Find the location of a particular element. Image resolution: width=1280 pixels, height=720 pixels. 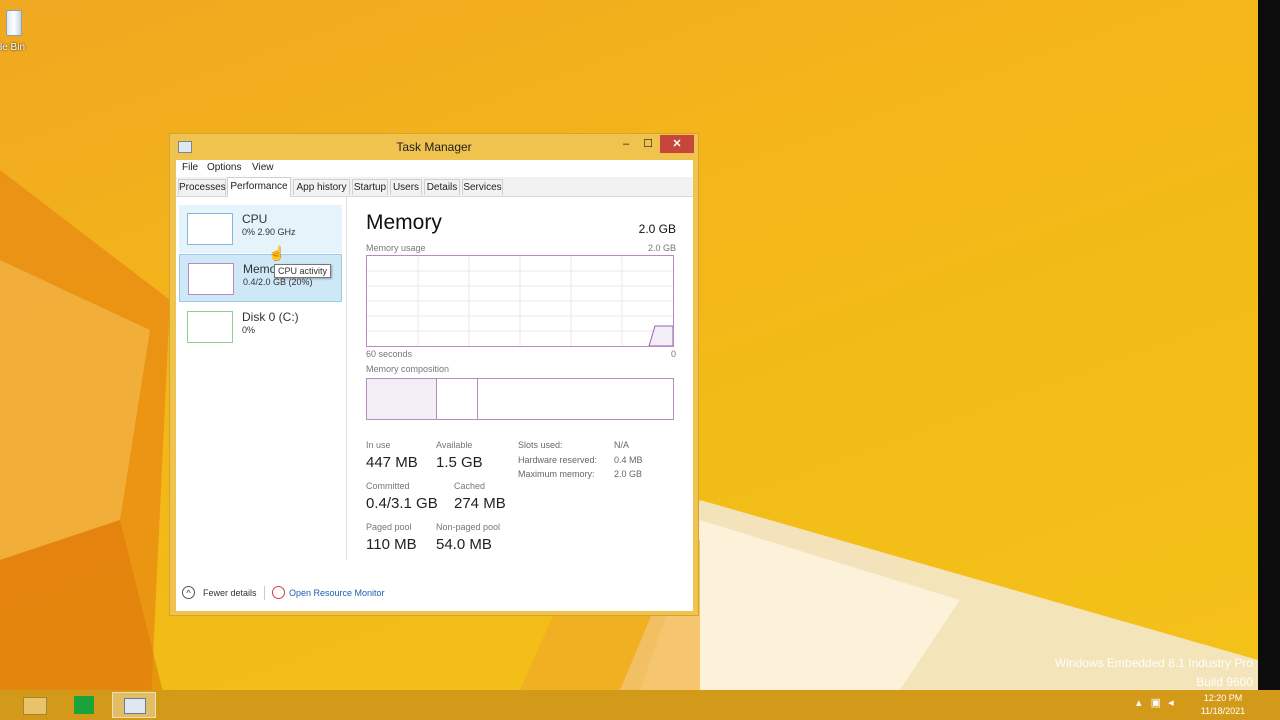

in-use-value: 447 MB is located at coordinates (392, 462).